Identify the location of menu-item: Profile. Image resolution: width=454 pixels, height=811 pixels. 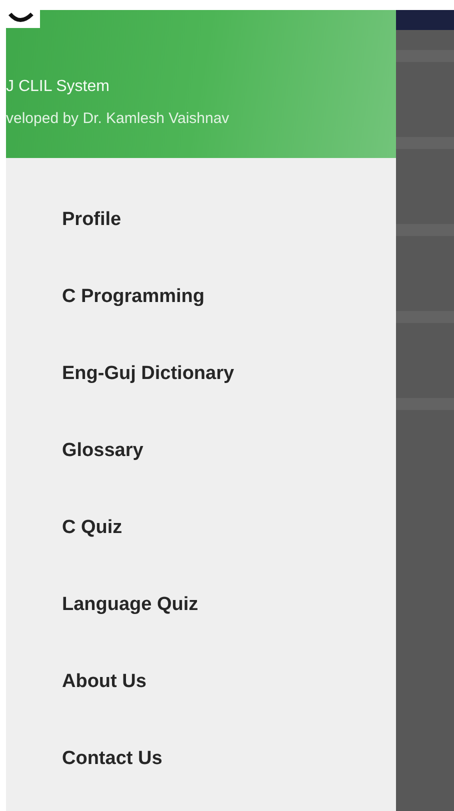
(64, 219).